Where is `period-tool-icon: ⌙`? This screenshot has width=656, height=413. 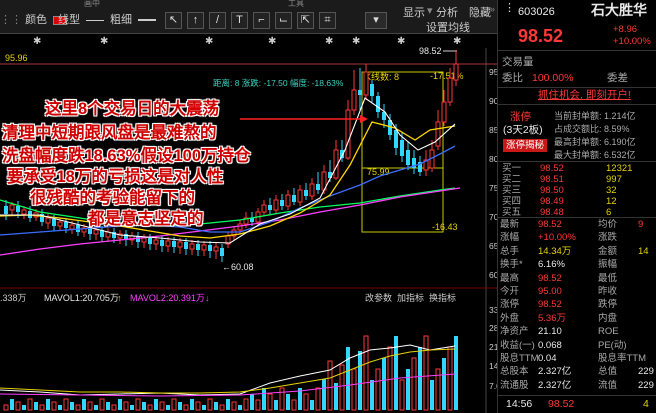 period-tool-icon: ⌙ is located at coordinates (283, 20).